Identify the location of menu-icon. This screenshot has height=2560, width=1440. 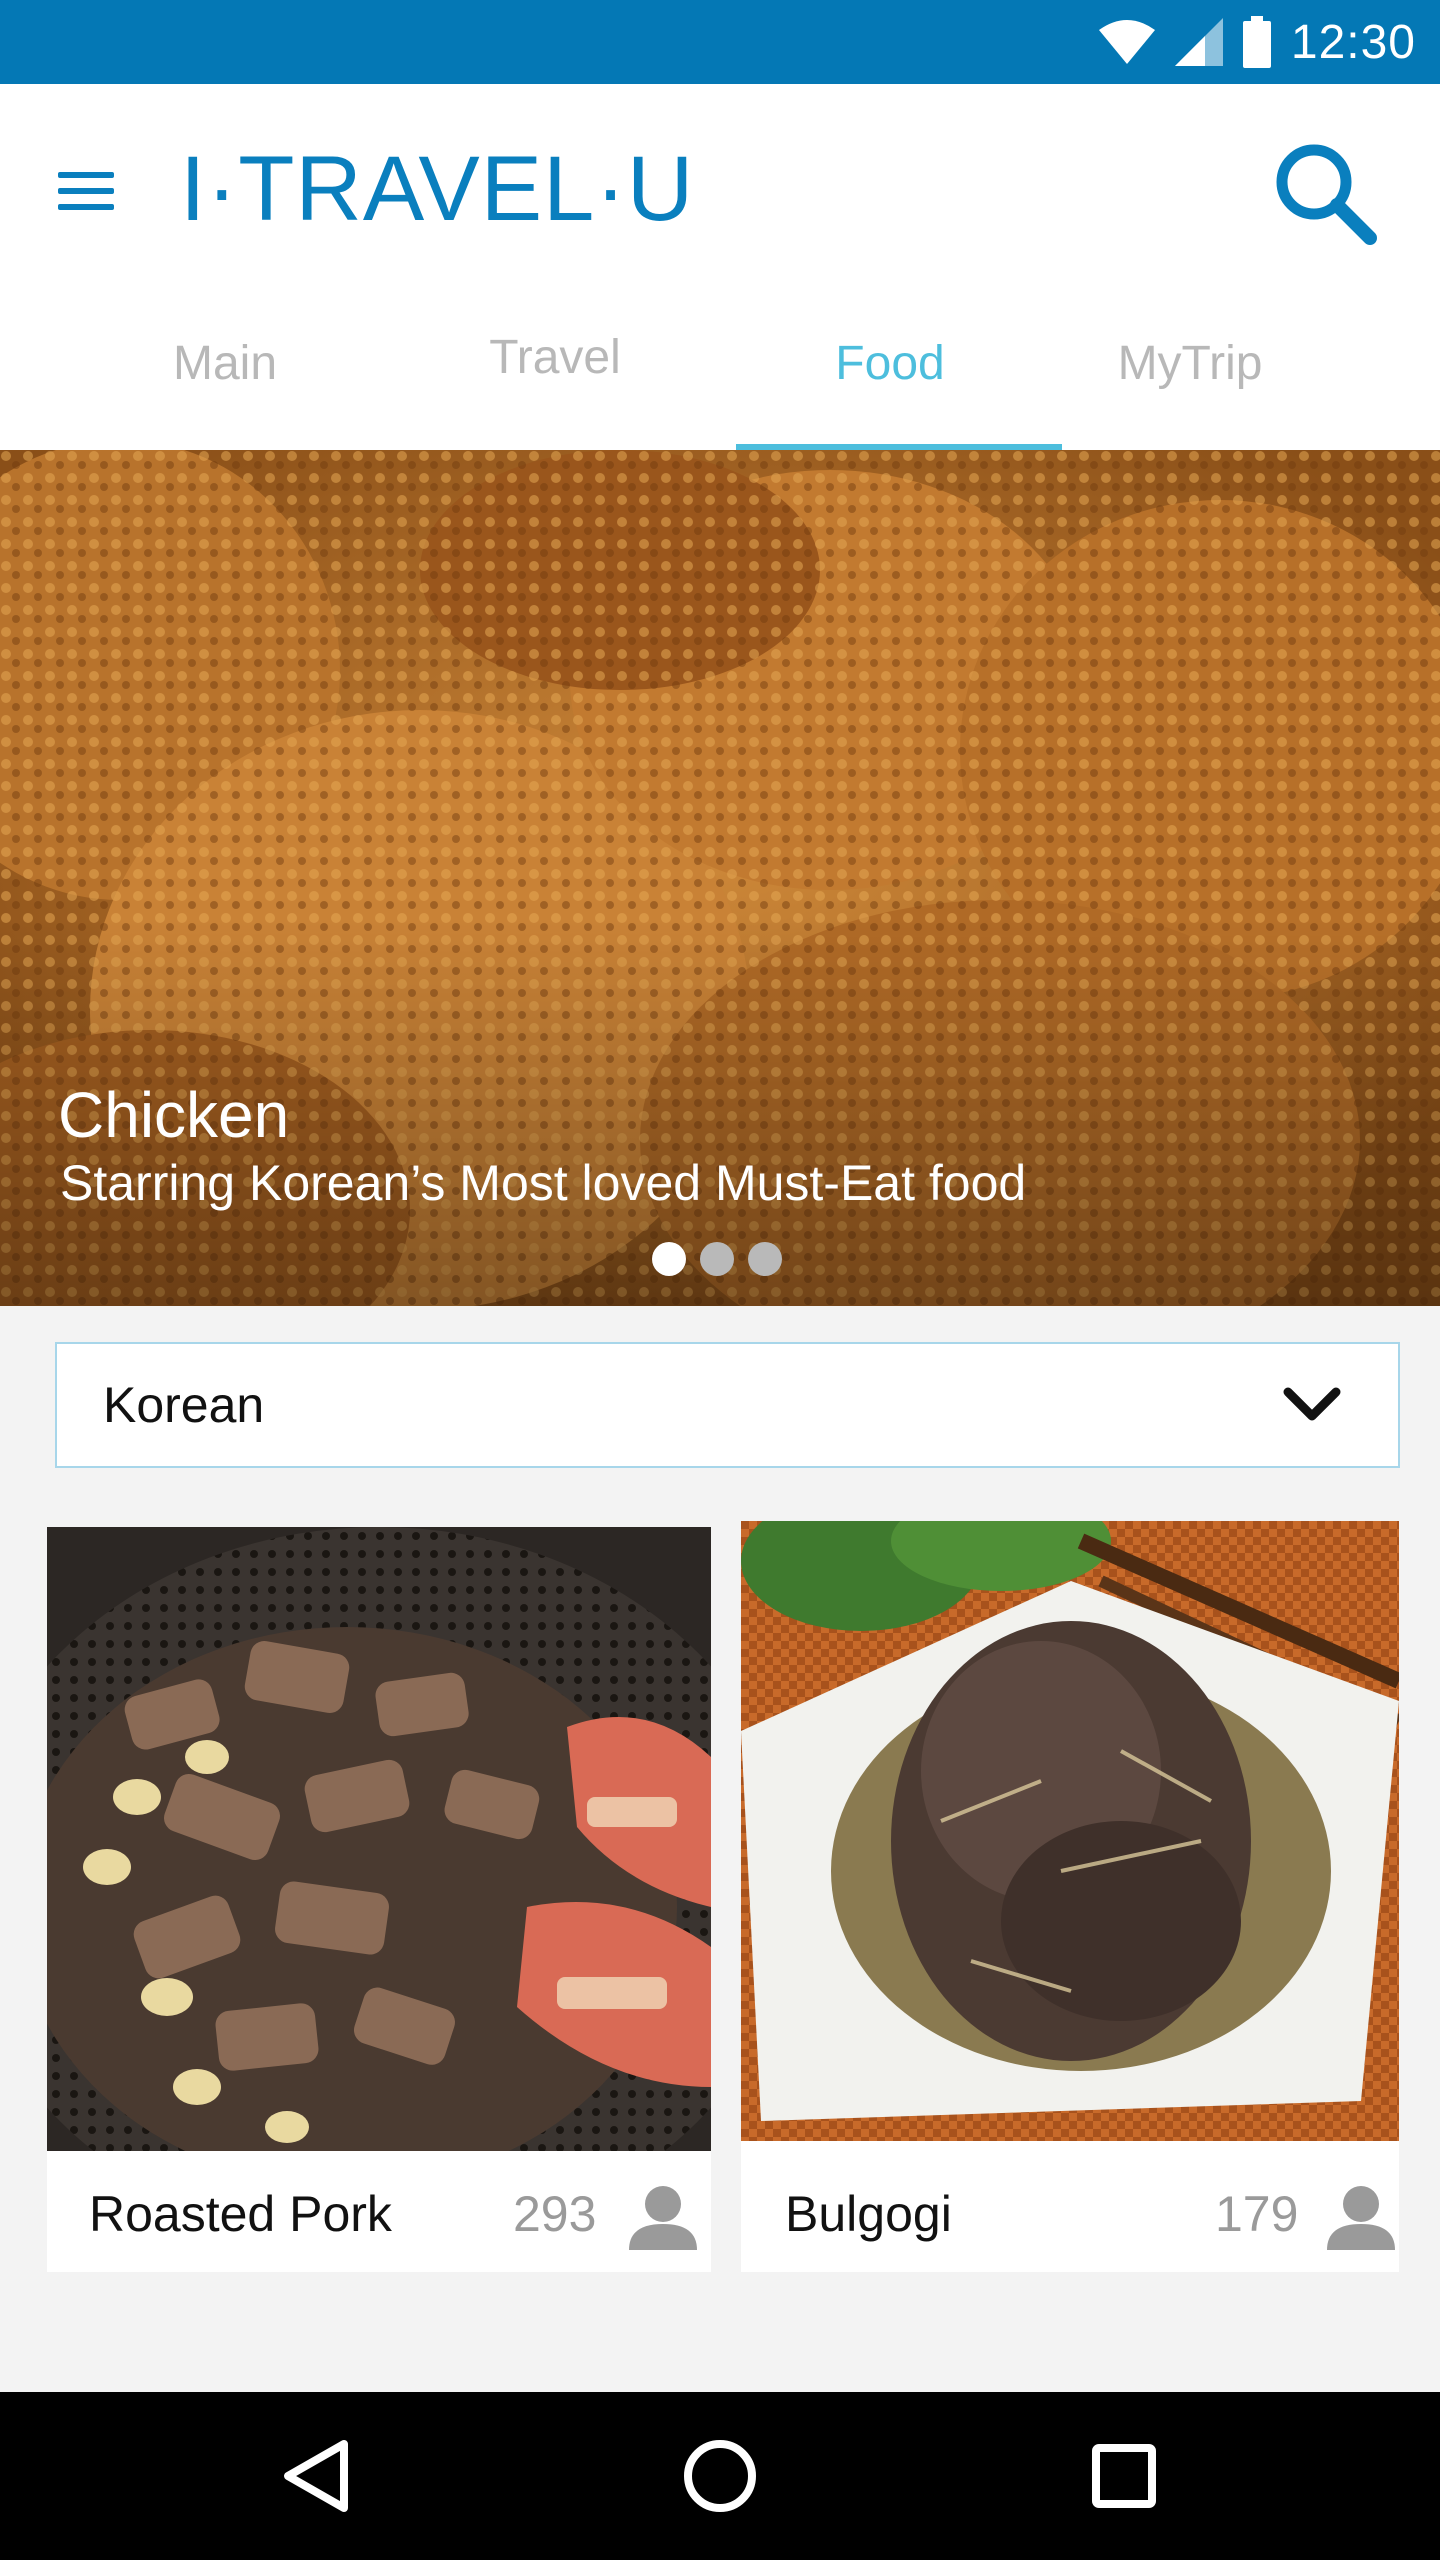
(93, 191).